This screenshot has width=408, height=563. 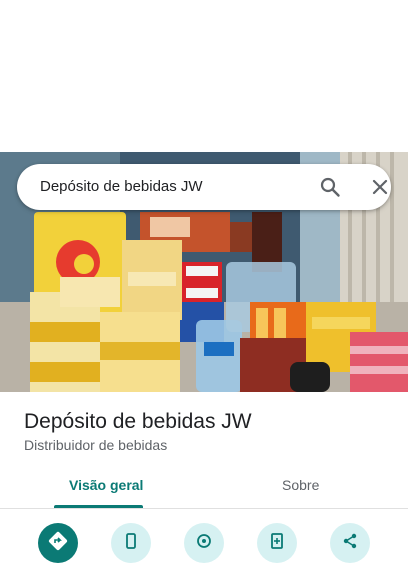 I want to click on call-button, so click(x=131, y=543).